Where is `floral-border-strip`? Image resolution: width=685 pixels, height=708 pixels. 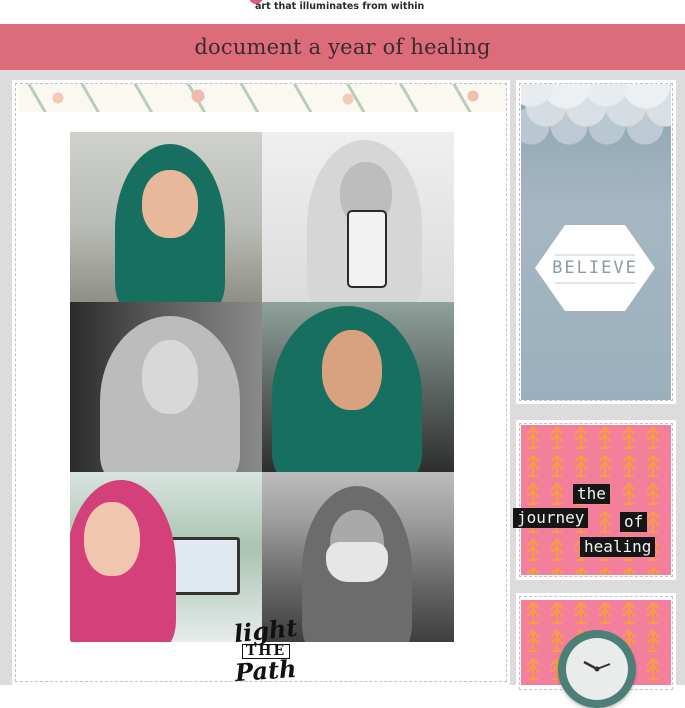 floral-border-strip is located at coordinates (262, 98).